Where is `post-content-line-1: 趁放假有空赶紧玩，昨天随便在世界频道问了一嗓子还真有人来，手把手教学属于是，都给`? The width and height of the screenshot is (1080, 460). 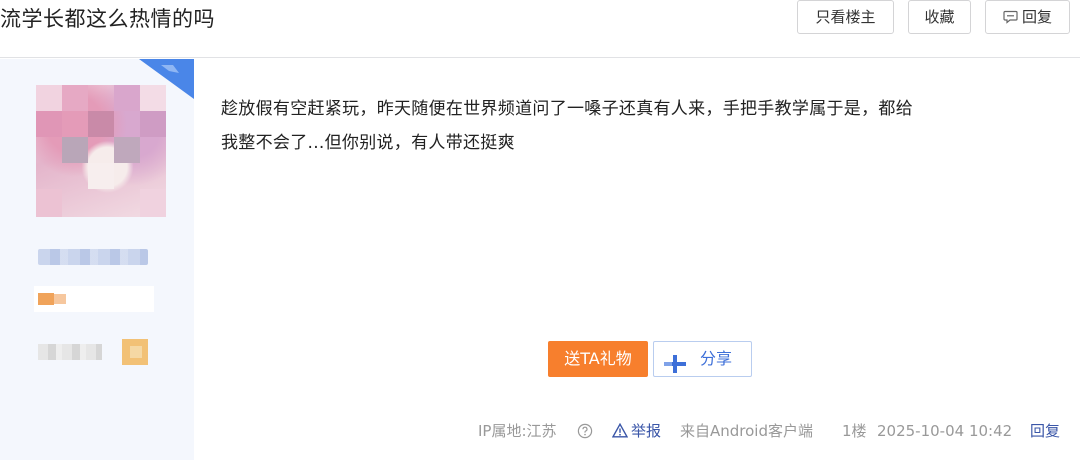 post-content-line-1: 趁放假有空赶紧玩，昨天随便在世界频道问了一嗓子还真有人来，手把手教学属于是，都给 is located at coordinates (567, 109).